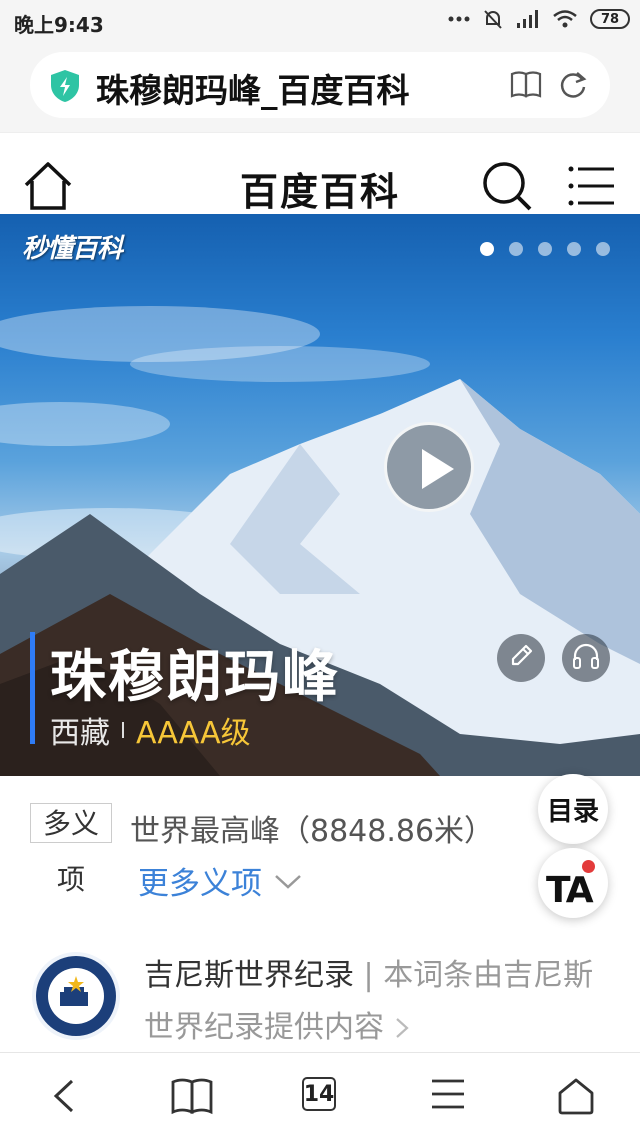 This screenshot has height=1138, width=640. What do you see at coordinates (123, 730) in the screenshot?
I see `divider` at bounding box center [123, 730].